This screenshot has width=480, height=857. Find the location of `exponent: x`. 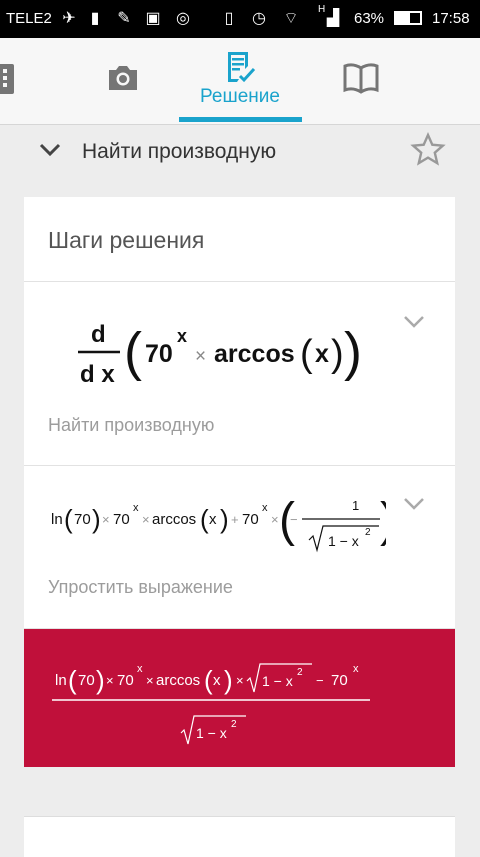

exponent: x is located at coordinates (182, 336).